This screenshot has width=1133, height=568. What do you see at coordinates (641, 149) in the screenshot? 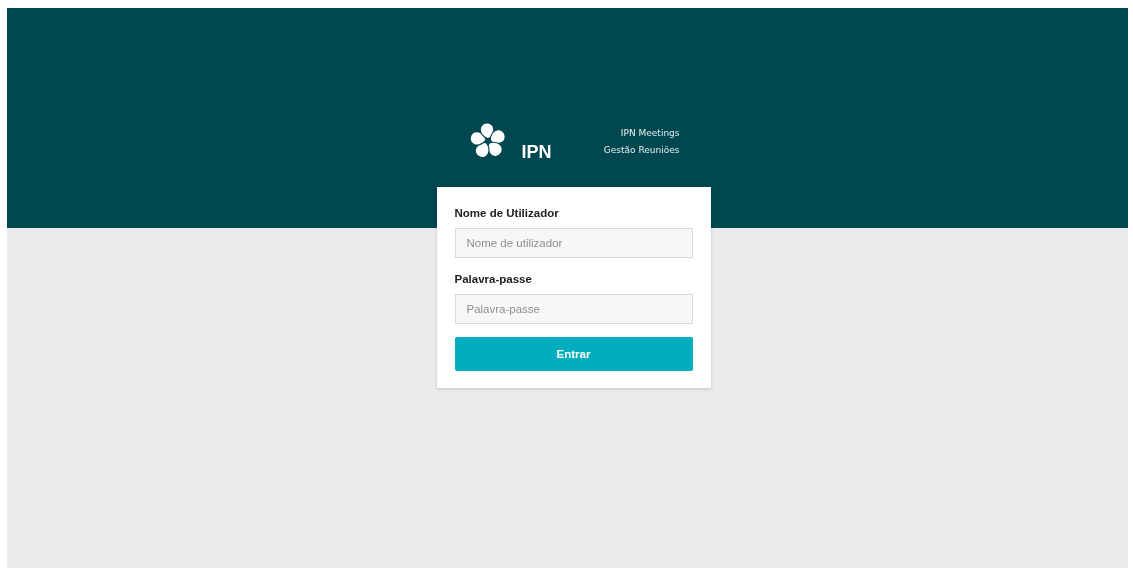
I see `app-subtitle: Gestão Reuniões` at bounding box center [641, 149].